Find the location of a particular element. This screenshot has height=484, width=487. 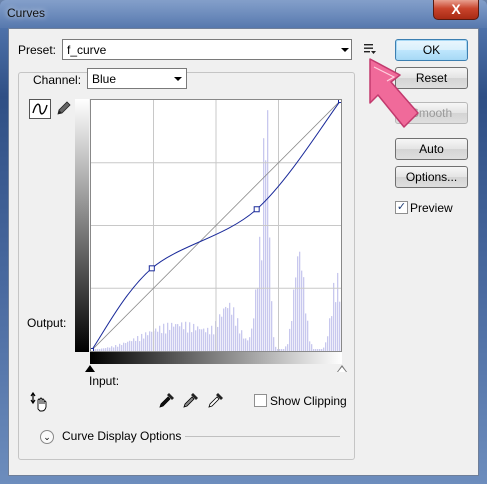

black-eyedropper-tool is located at coordinates (167, 400).